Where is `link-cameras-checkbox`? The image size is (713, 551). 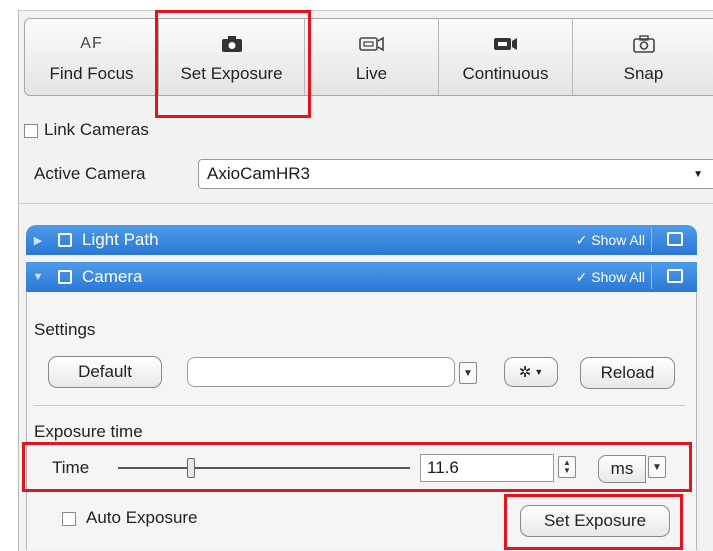 link-cameras-checkbox is located at coordinates (31, 131).